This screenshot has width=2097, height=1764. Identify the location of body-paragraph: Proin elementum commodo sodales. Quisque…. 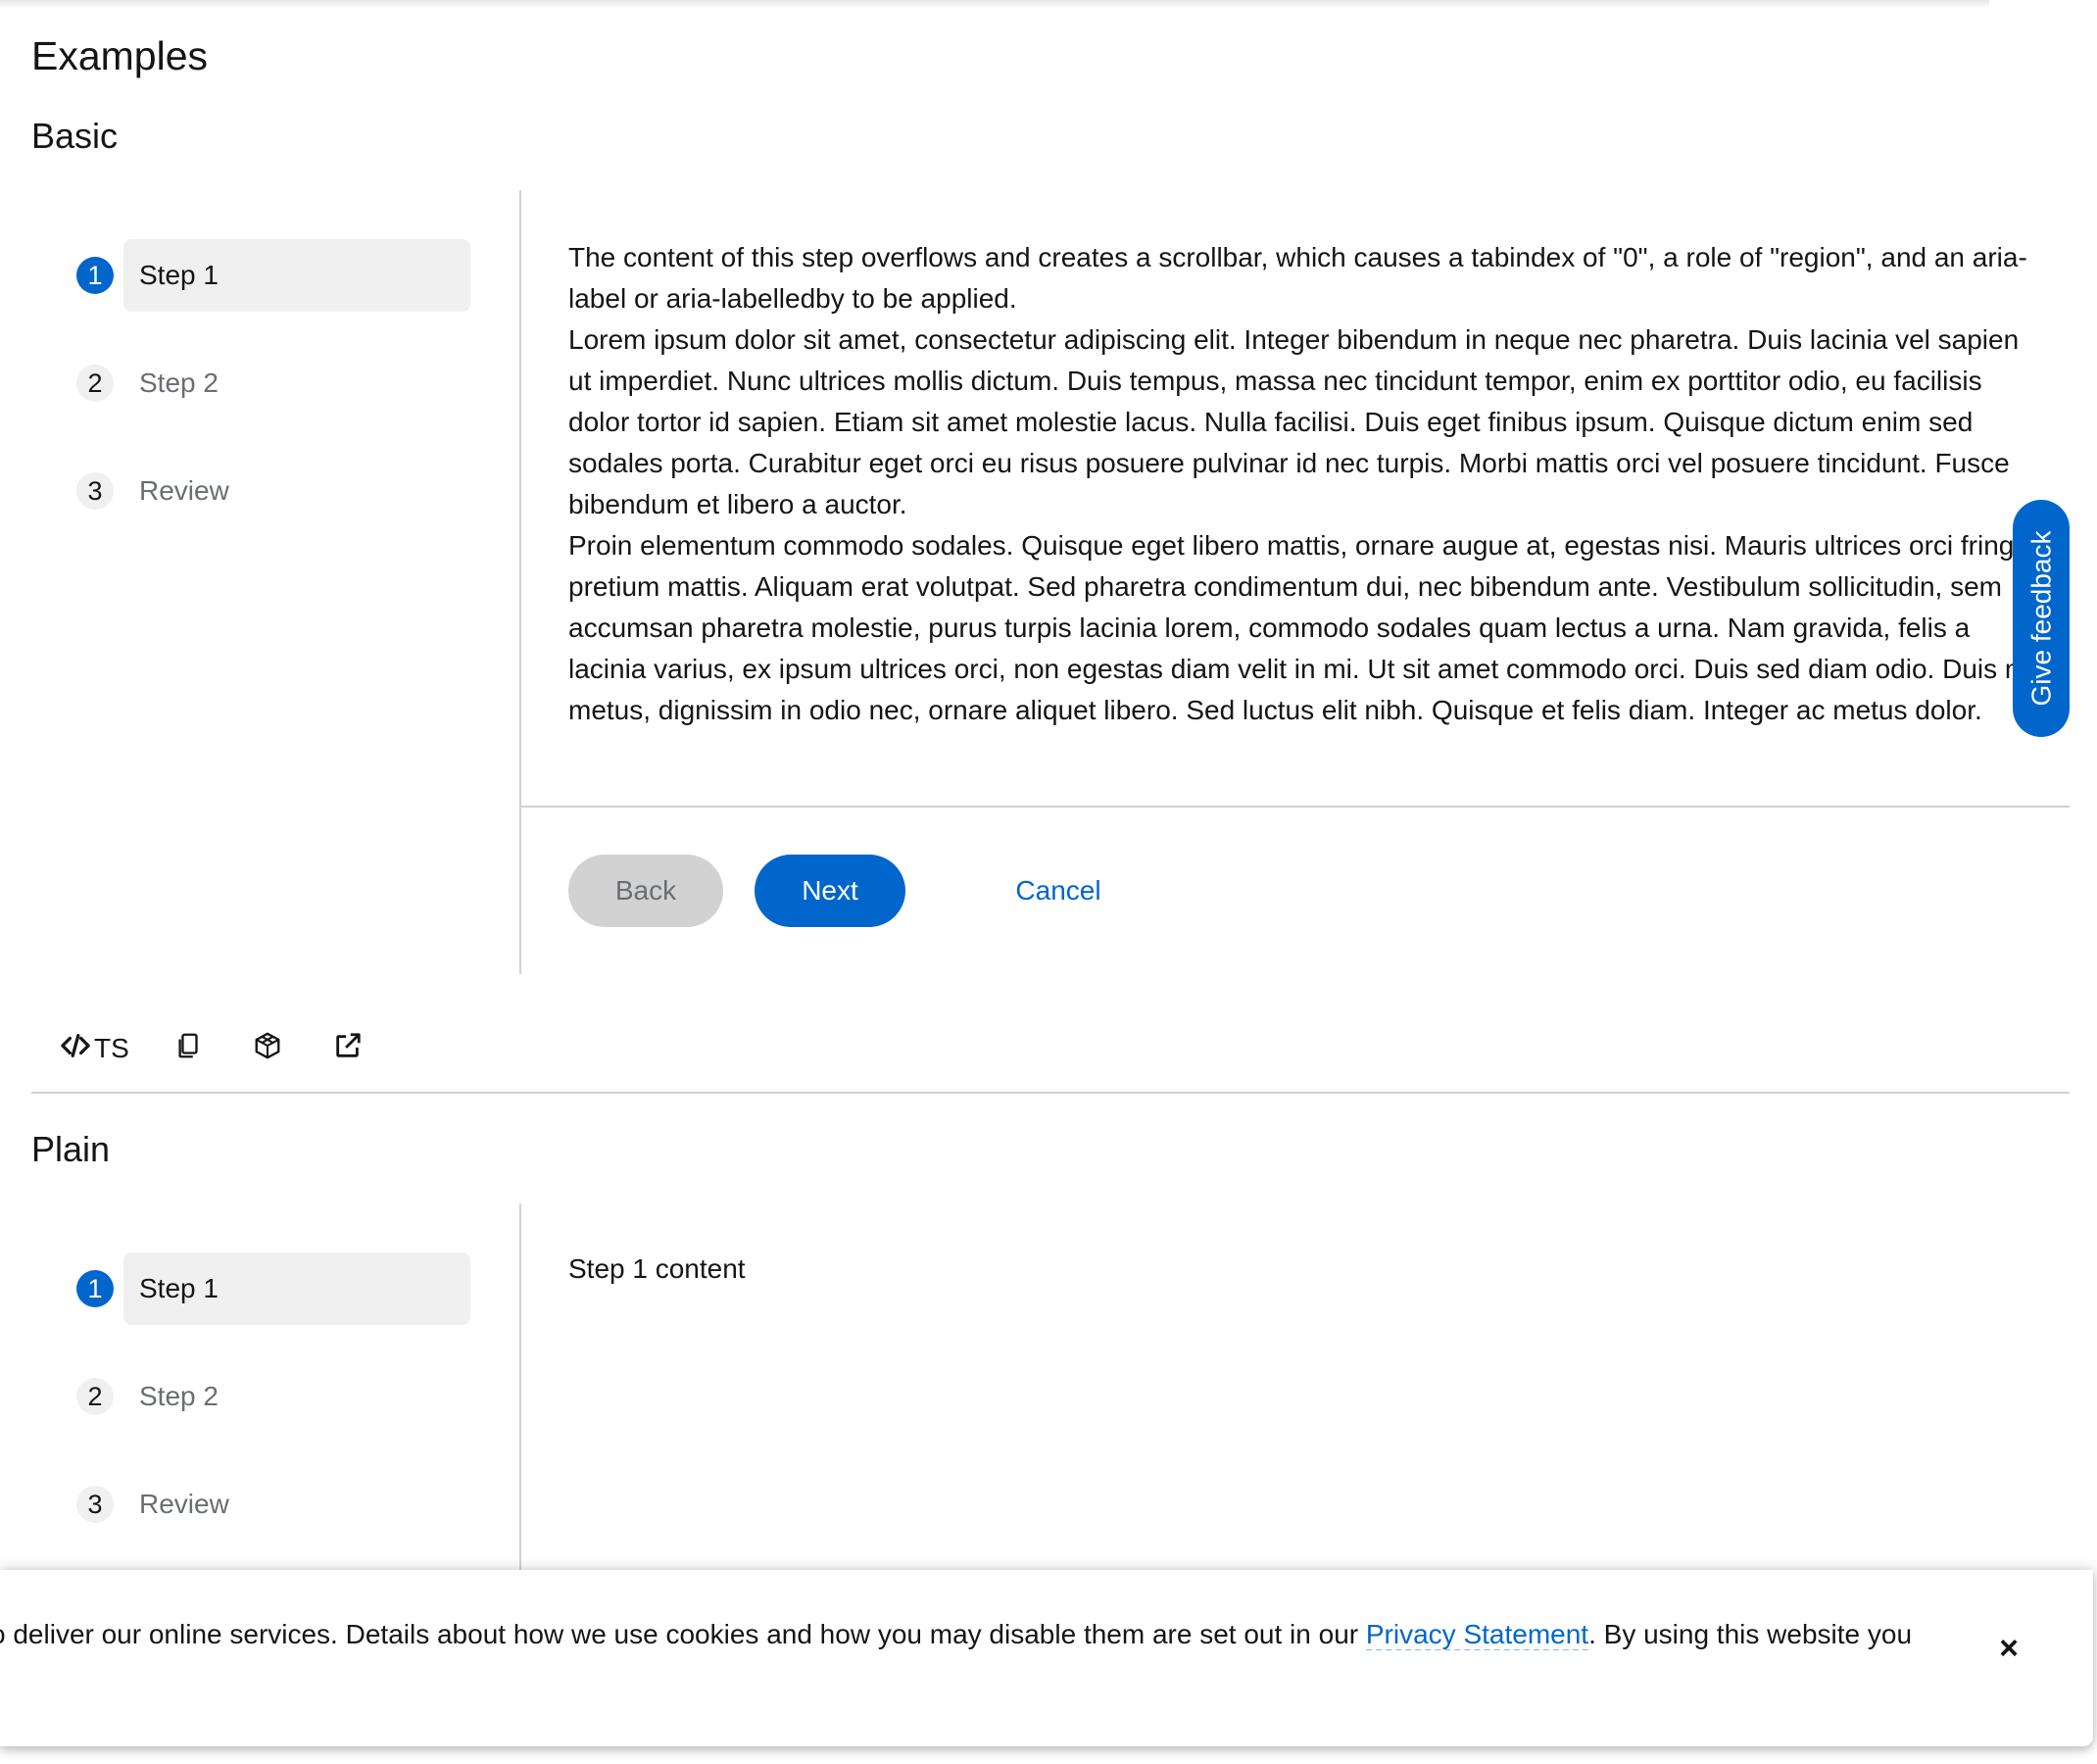
(1308, 627).